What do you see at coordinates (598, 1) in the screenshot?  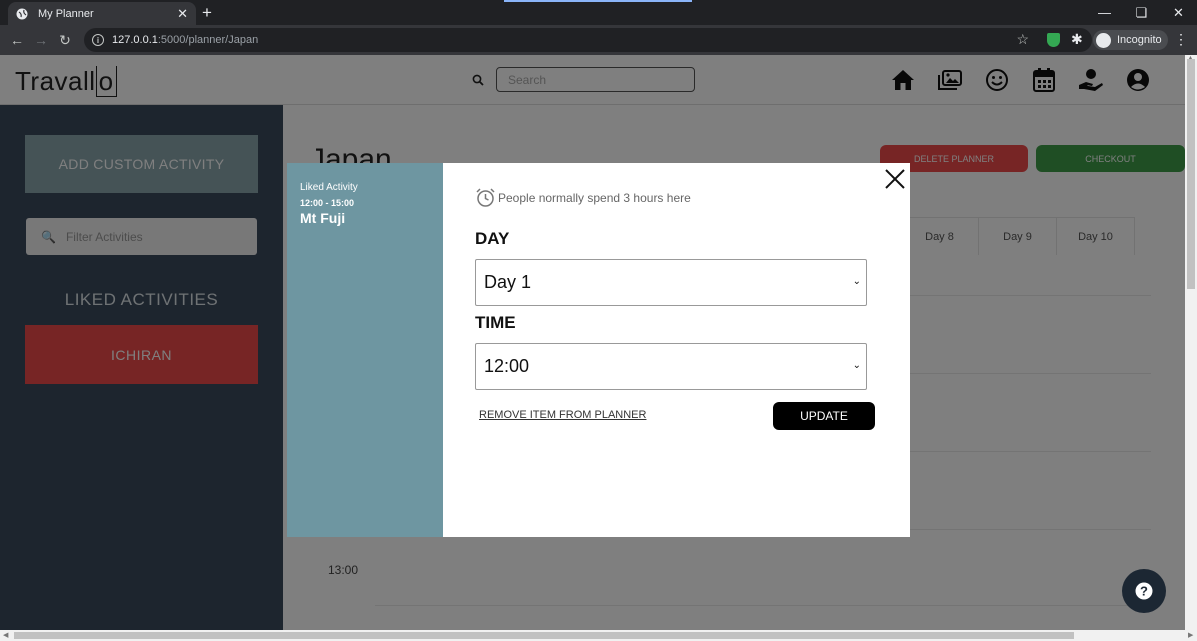 I see `loading-indicator` at bounding box center [598, 1].